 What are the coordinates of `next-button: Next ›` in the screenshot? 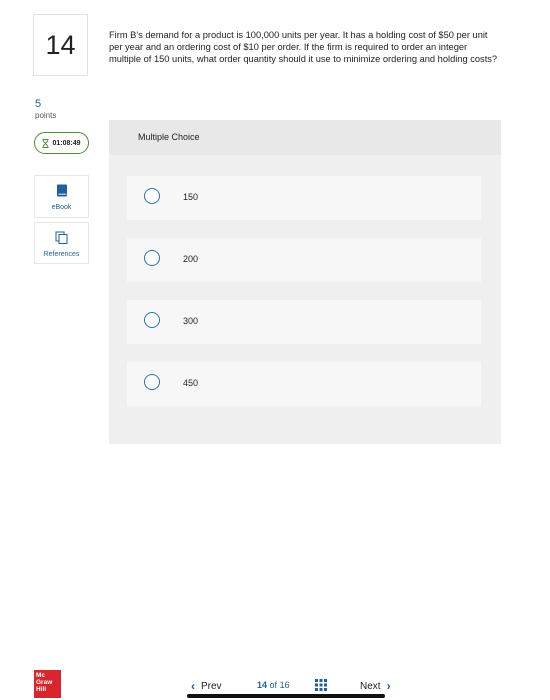 It's located at (375, 686).